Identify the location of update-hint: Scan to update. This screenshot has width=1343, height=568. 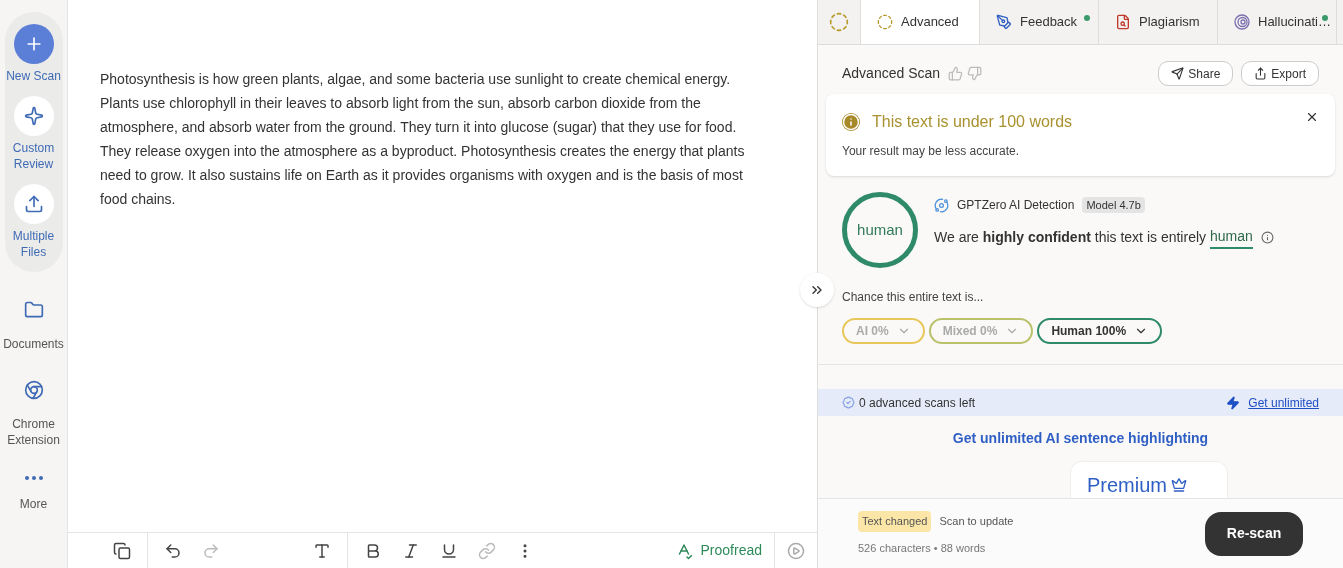
(976, 521).